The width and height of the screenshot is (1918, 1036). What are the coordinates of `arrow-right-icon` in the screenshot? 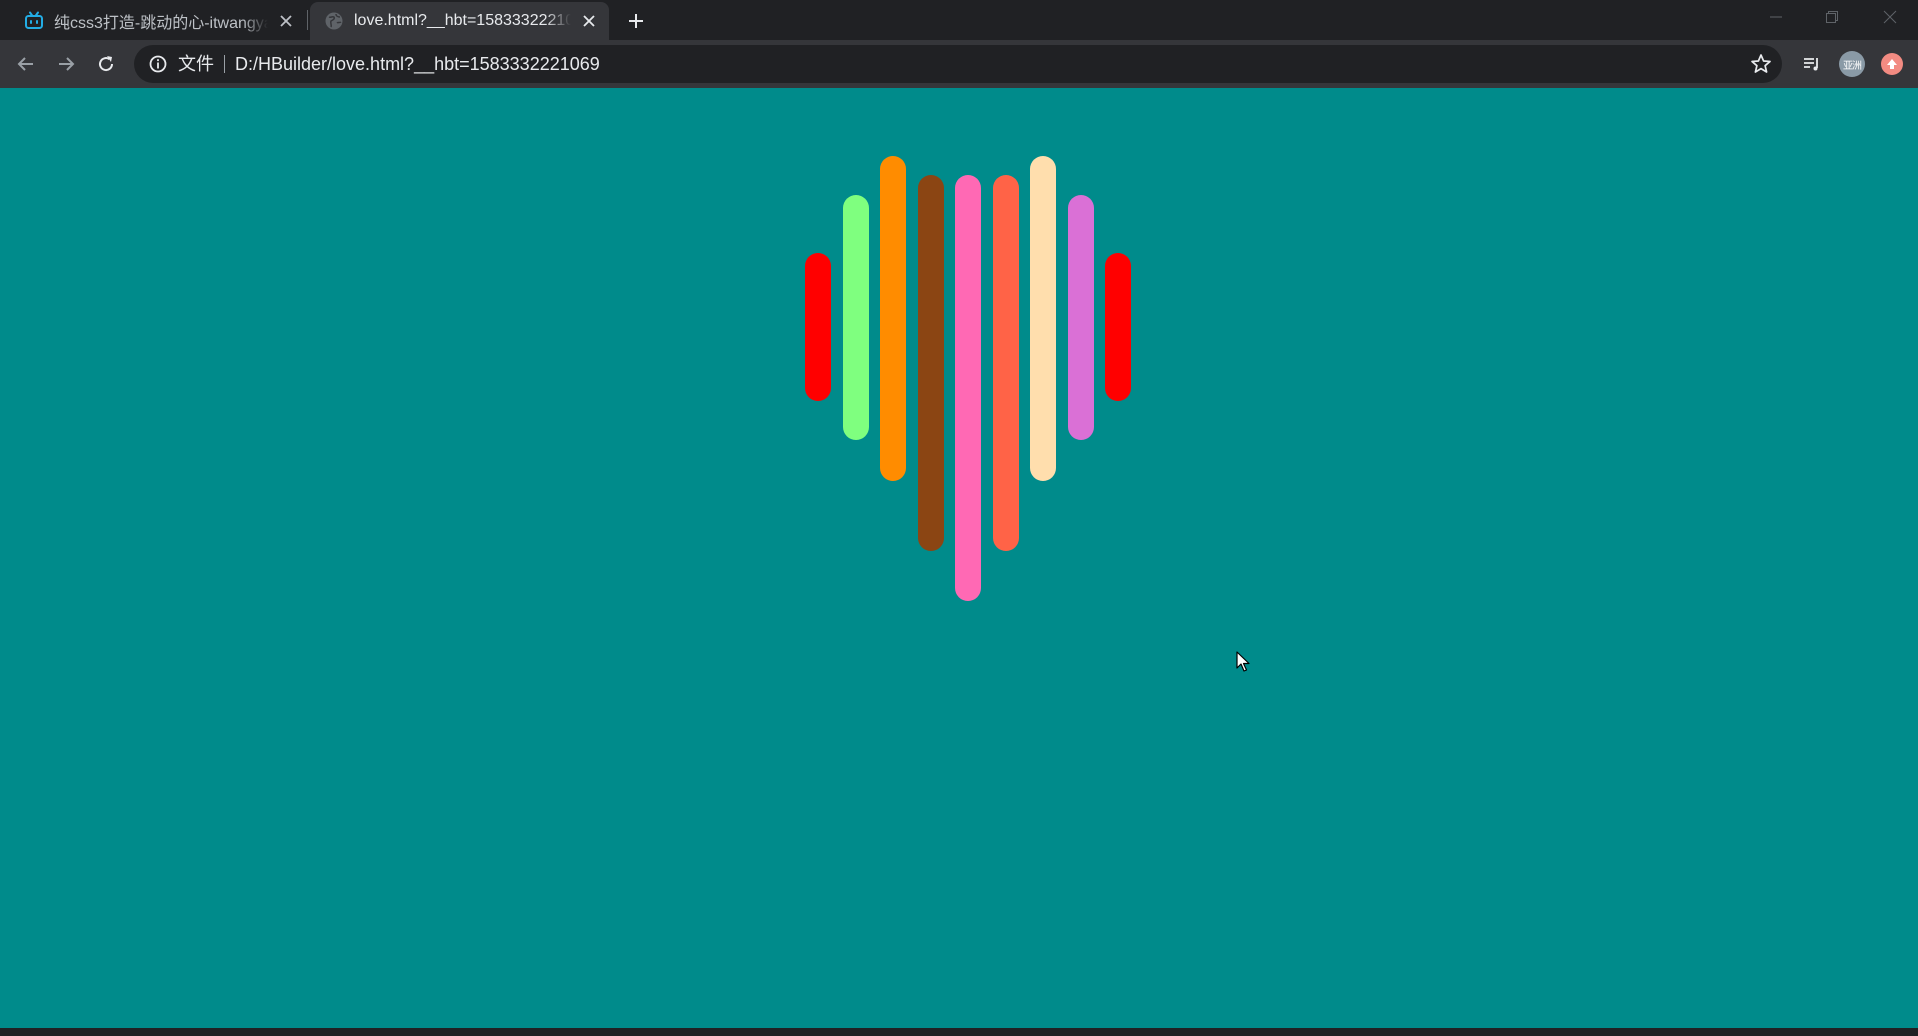 It's located at (67, 64).